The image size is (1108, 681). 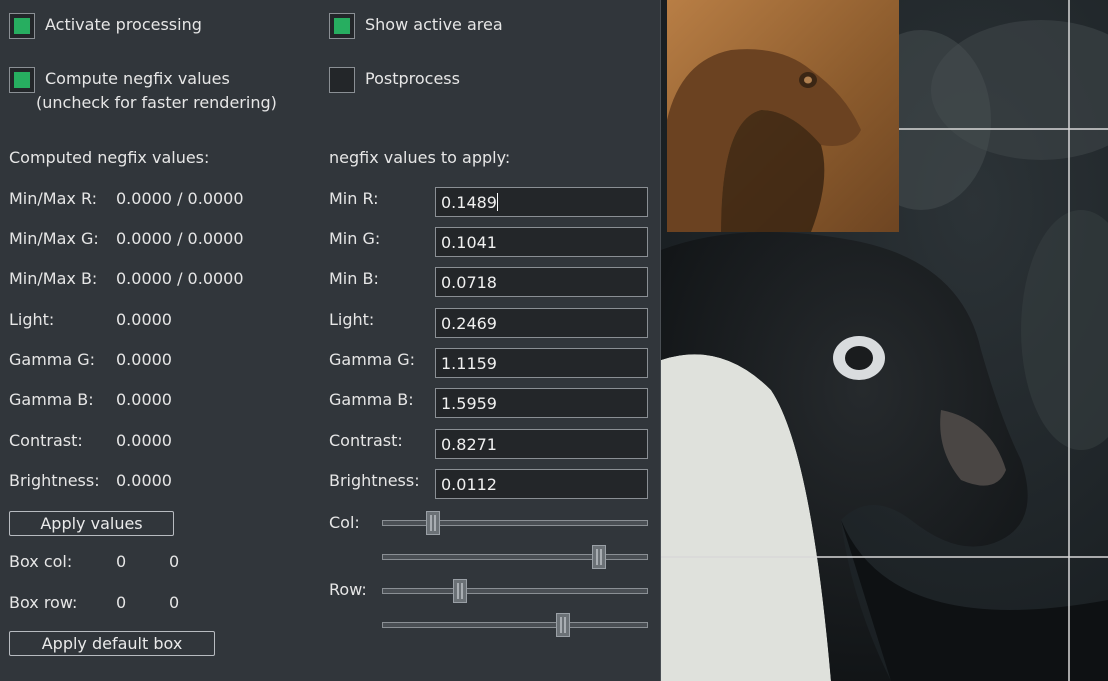 I want to click on postprocess-checkbox, so click(x=342, y=80).